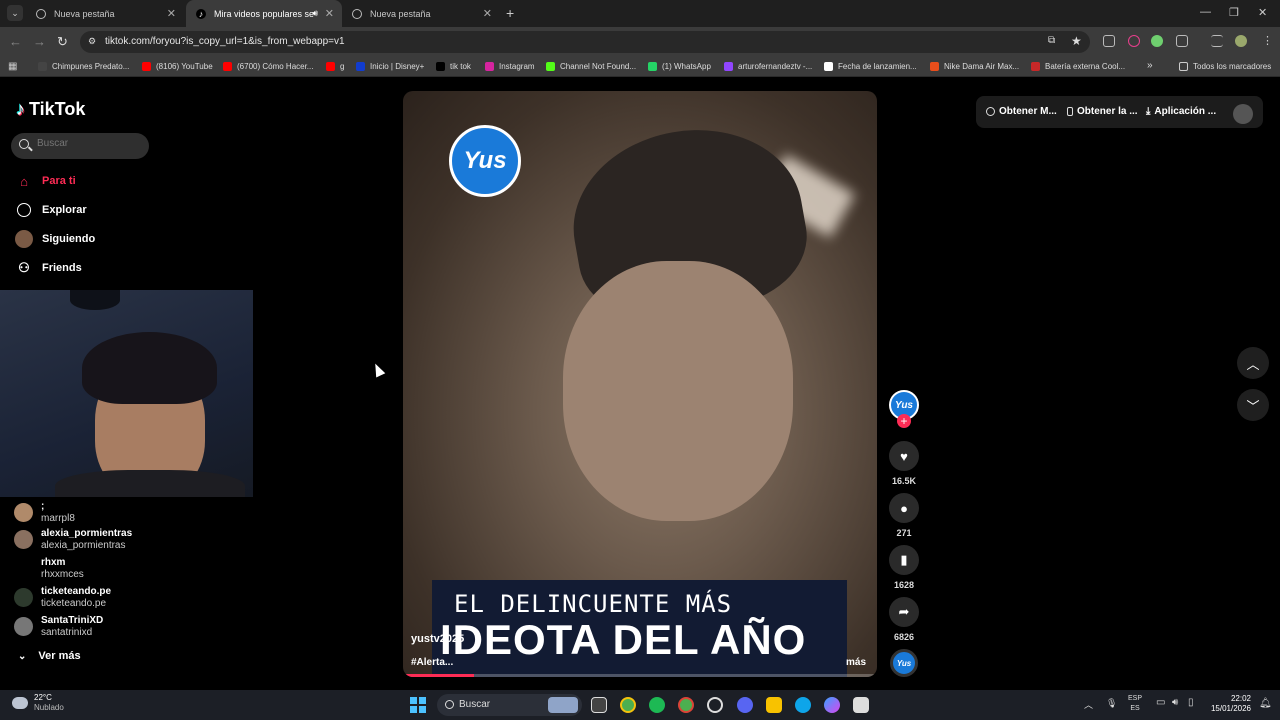 The height and width of the screenshot is (720, 1280). Describe the element at coordinates (15, 13) in the screenshot. I see `tab-search-button: ⌄` at that location.